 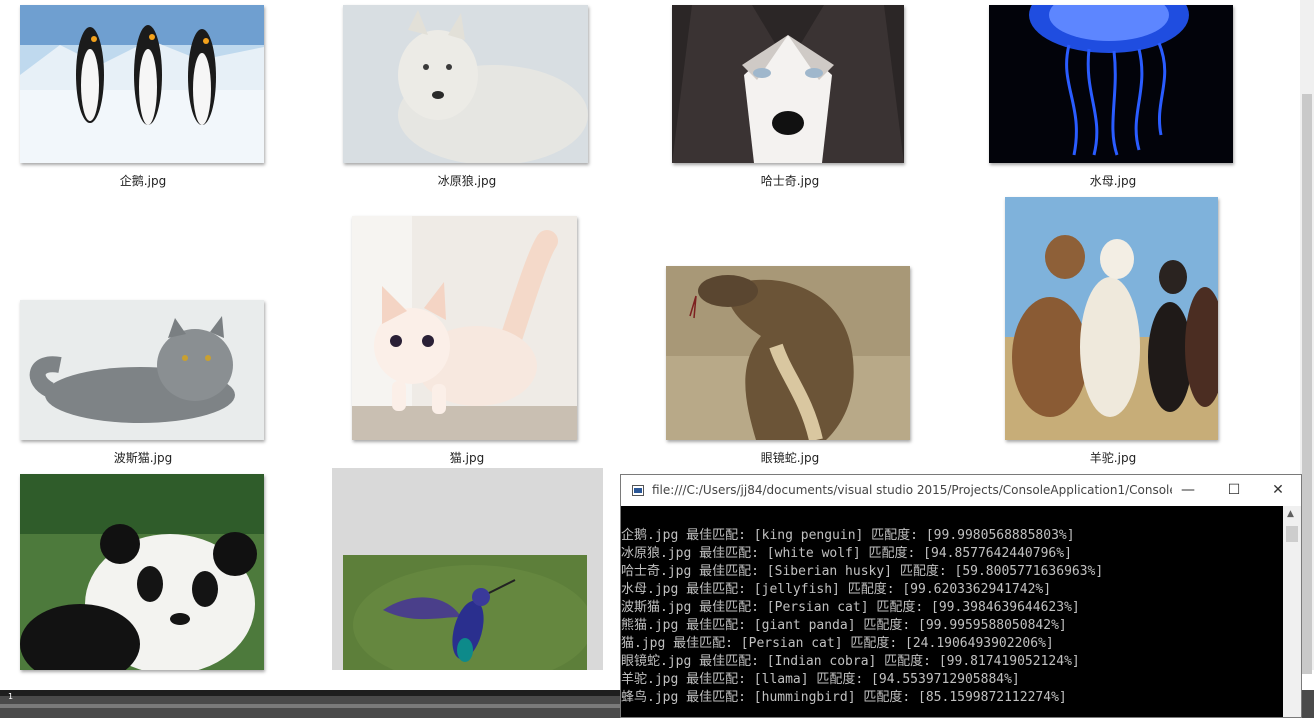 What do you see at coordinates (11, 696) in the screenshot?
I see `taskbar-label: 1` at bounding box center [11, 696].